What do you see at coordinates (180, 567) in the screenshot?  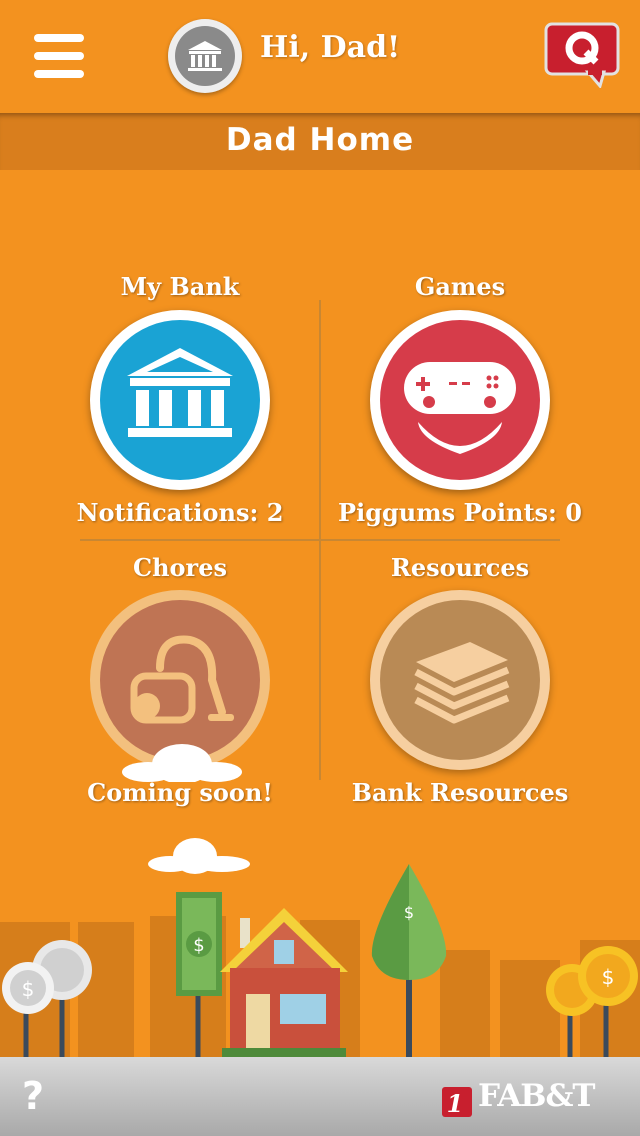 I see `tile-label-chores: Chores` at bounding box center [180, 567].